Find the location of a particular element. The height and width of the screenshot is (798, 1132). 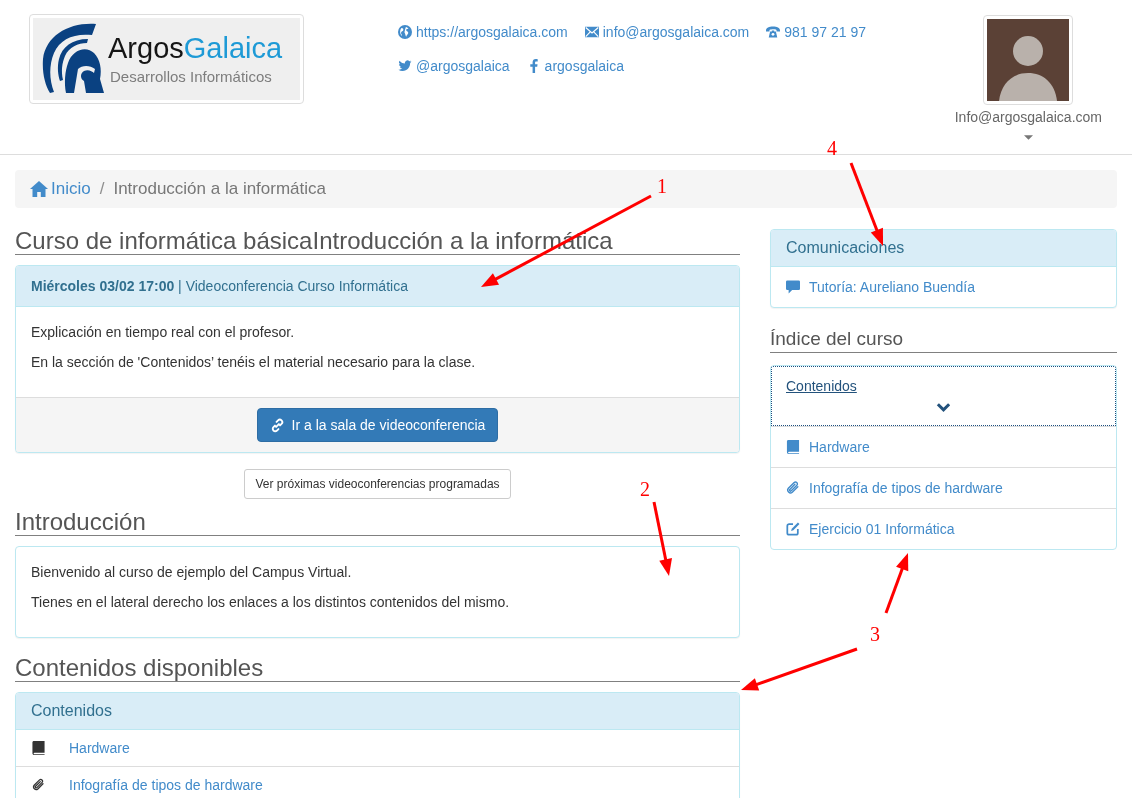

chevron-down-icon is located at coordinates (943, 407).